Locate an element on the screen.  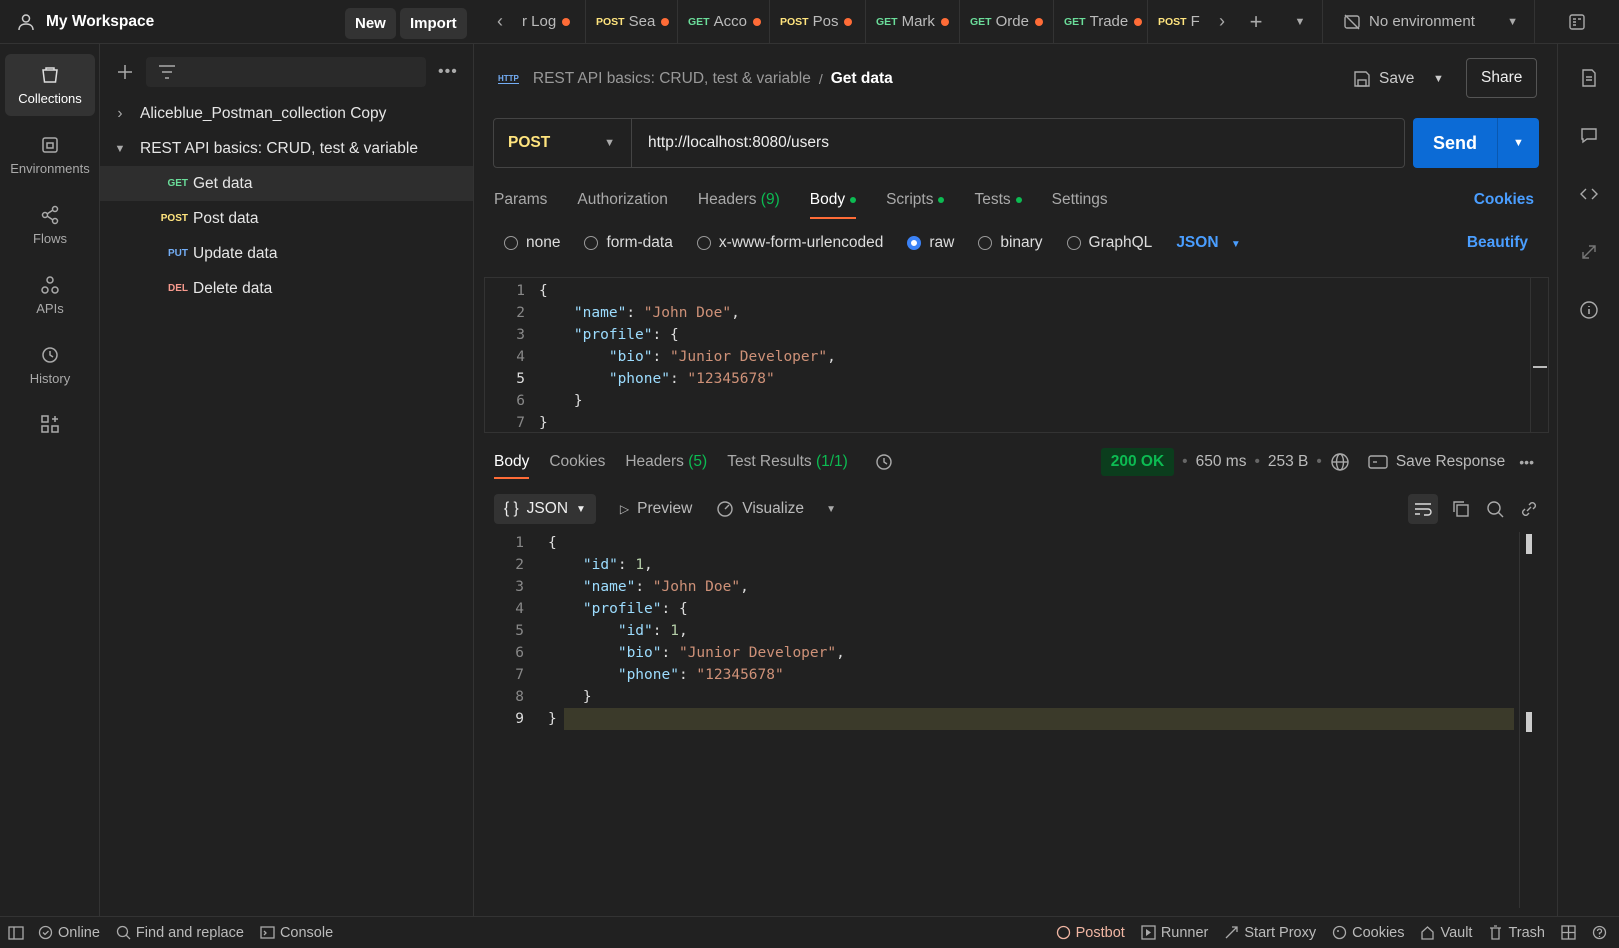
tab-params: Params is located at coordinates (520, 200).